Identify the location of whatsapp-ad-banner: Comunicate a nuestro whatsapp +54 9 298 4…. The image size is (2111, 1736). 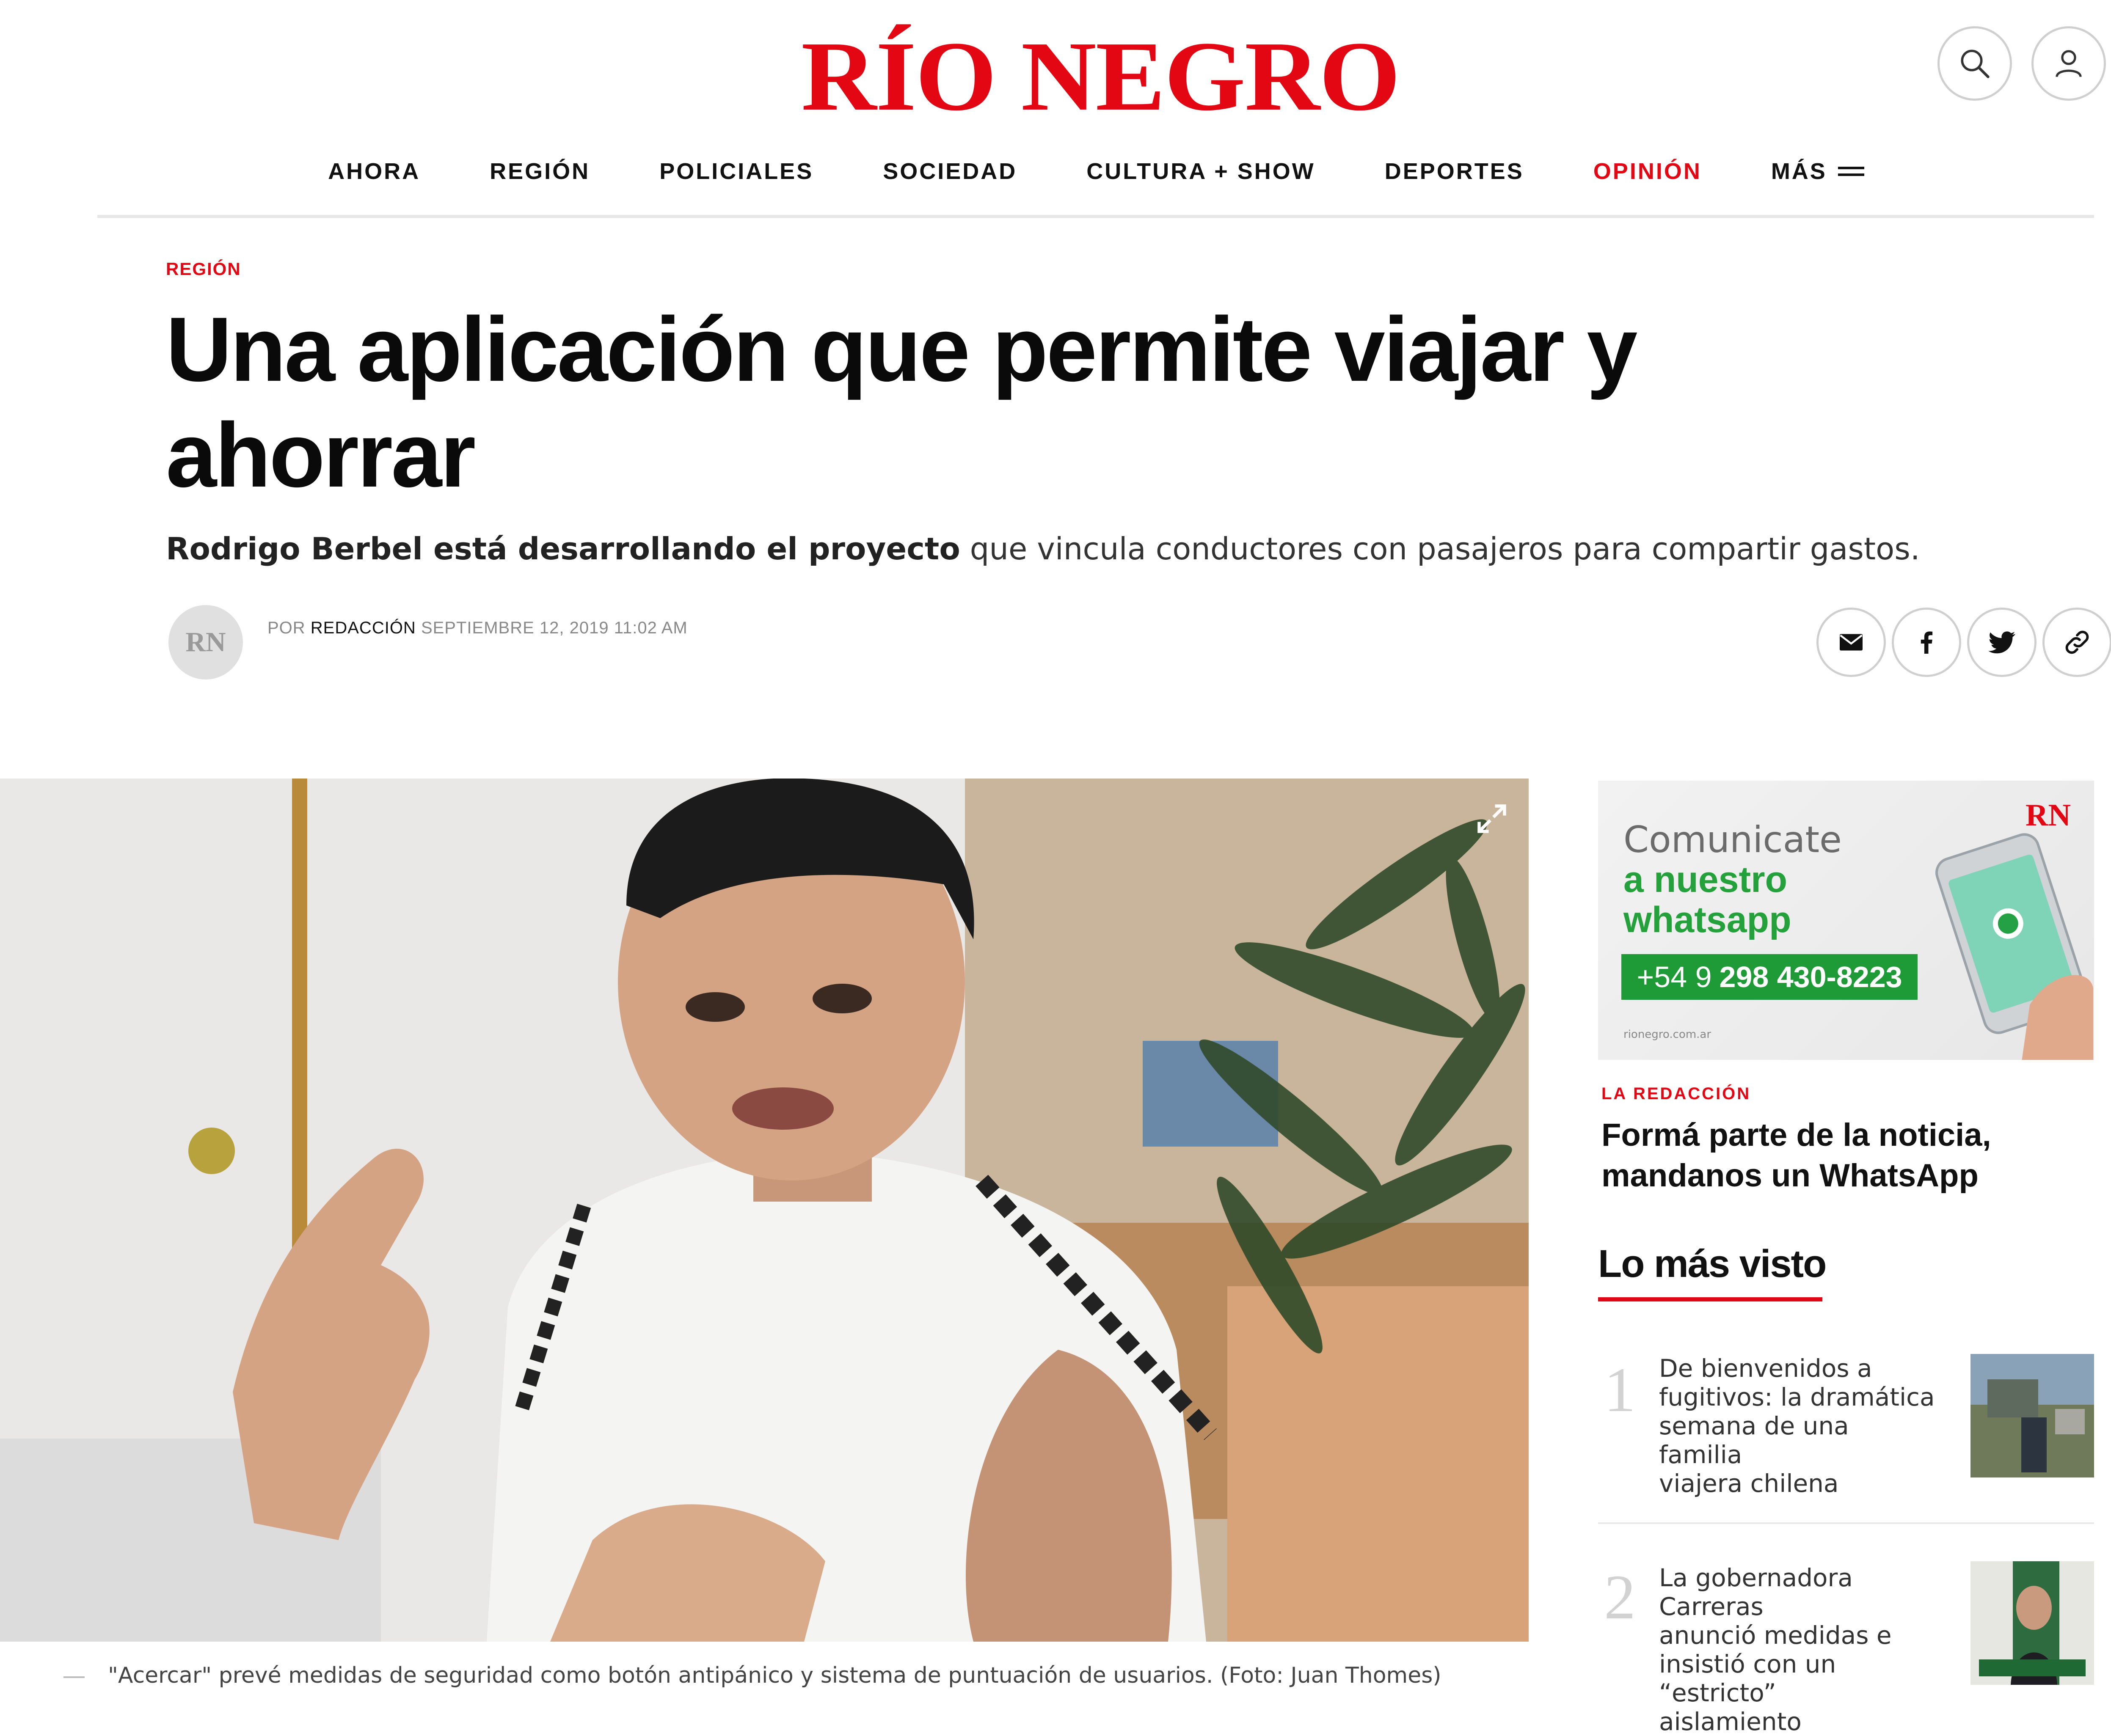
(1846, 920).